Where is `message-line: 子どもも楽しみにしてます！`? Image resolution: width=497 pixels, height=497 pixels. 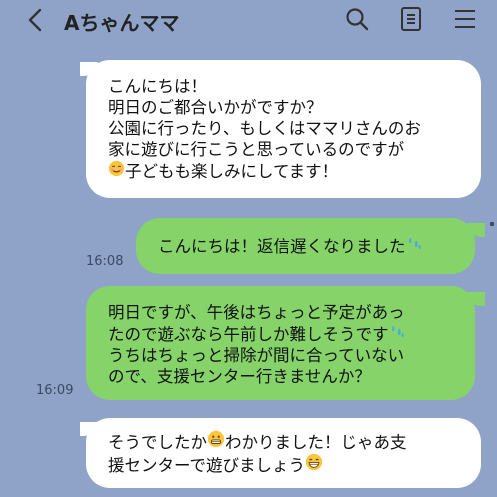 message-line: 子どもも楽しみにしてます！ is located at coordinates (232, 171).